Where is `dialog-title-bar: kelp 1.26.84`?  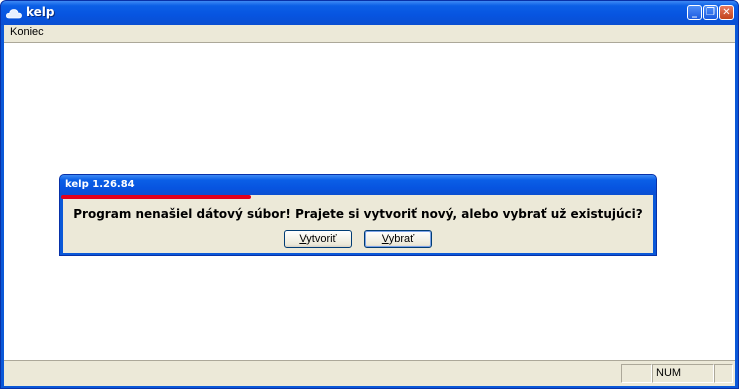
dialog-title-bar: kelp 1.26.84 is located at coordinates (358, 185).